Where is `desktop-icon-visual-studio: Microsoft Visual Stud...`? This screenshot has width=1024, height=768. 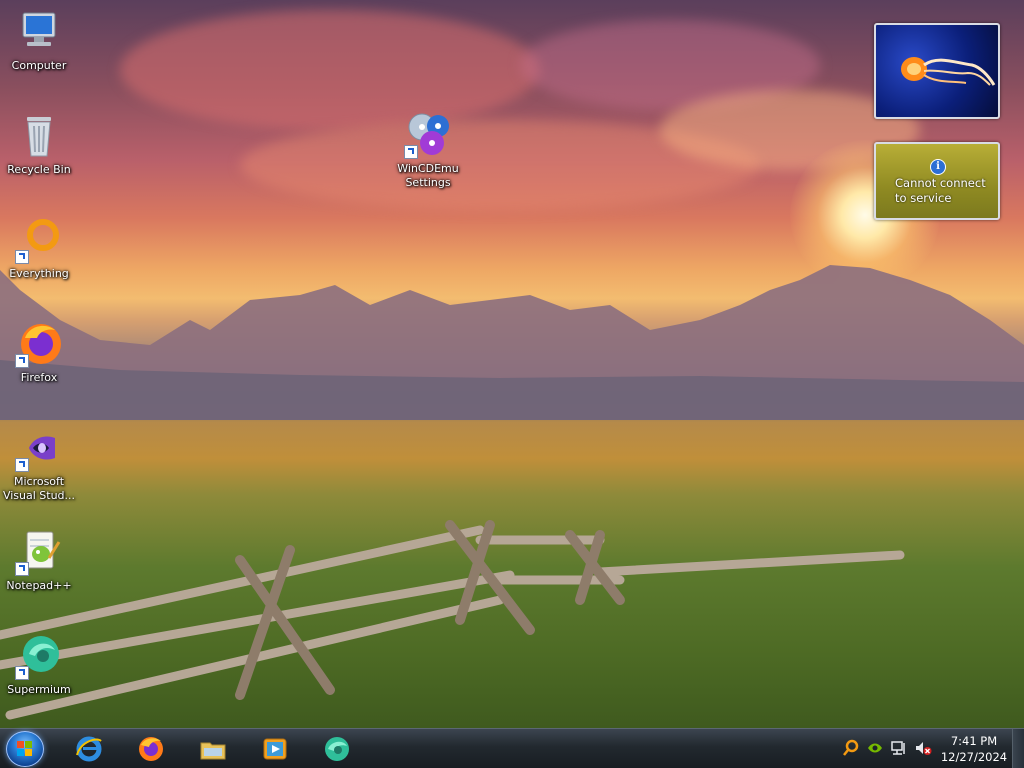 desktop-icon-visual-studio: Microsoft Visual Stud... is located at coordinates (39, 463).